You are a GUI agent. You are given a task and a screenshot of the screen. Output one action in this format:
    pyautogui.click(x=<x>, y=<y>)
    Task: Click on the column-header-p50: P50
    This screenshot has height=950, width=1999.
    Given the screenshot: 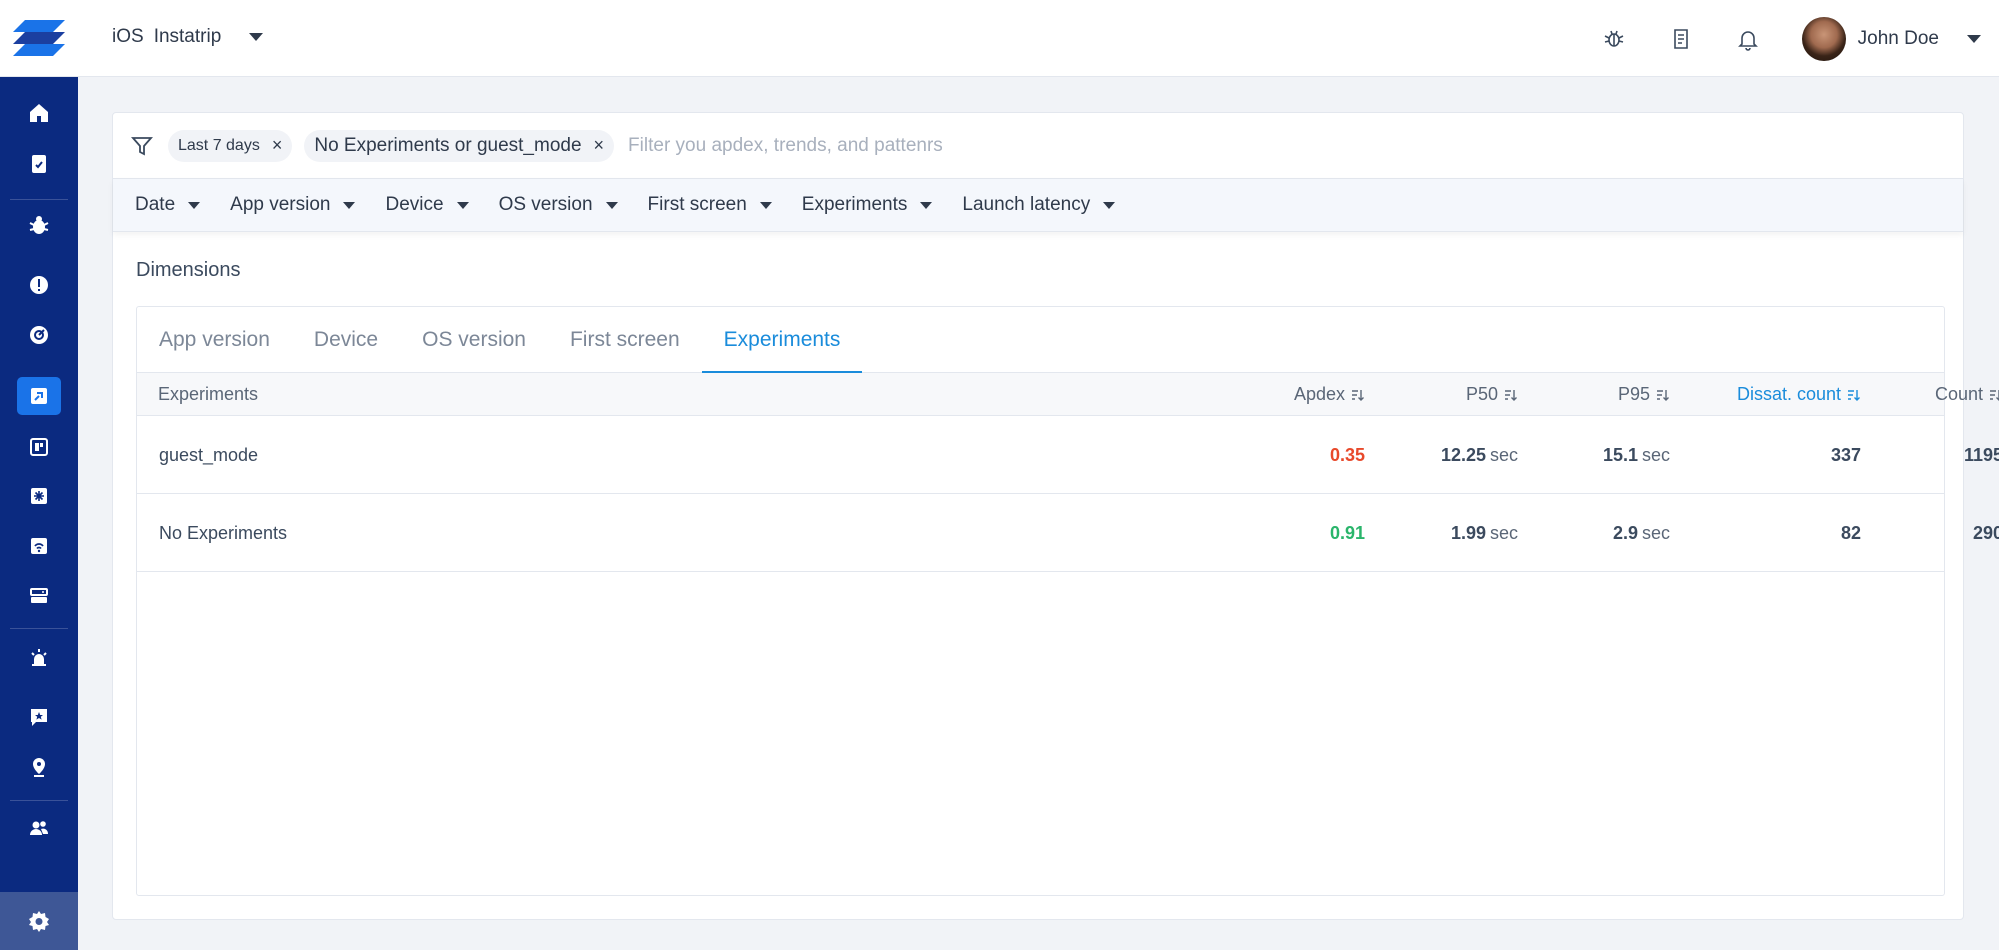 What is the action you would take?
    pyautogui.click(x=1441, y=394)
    